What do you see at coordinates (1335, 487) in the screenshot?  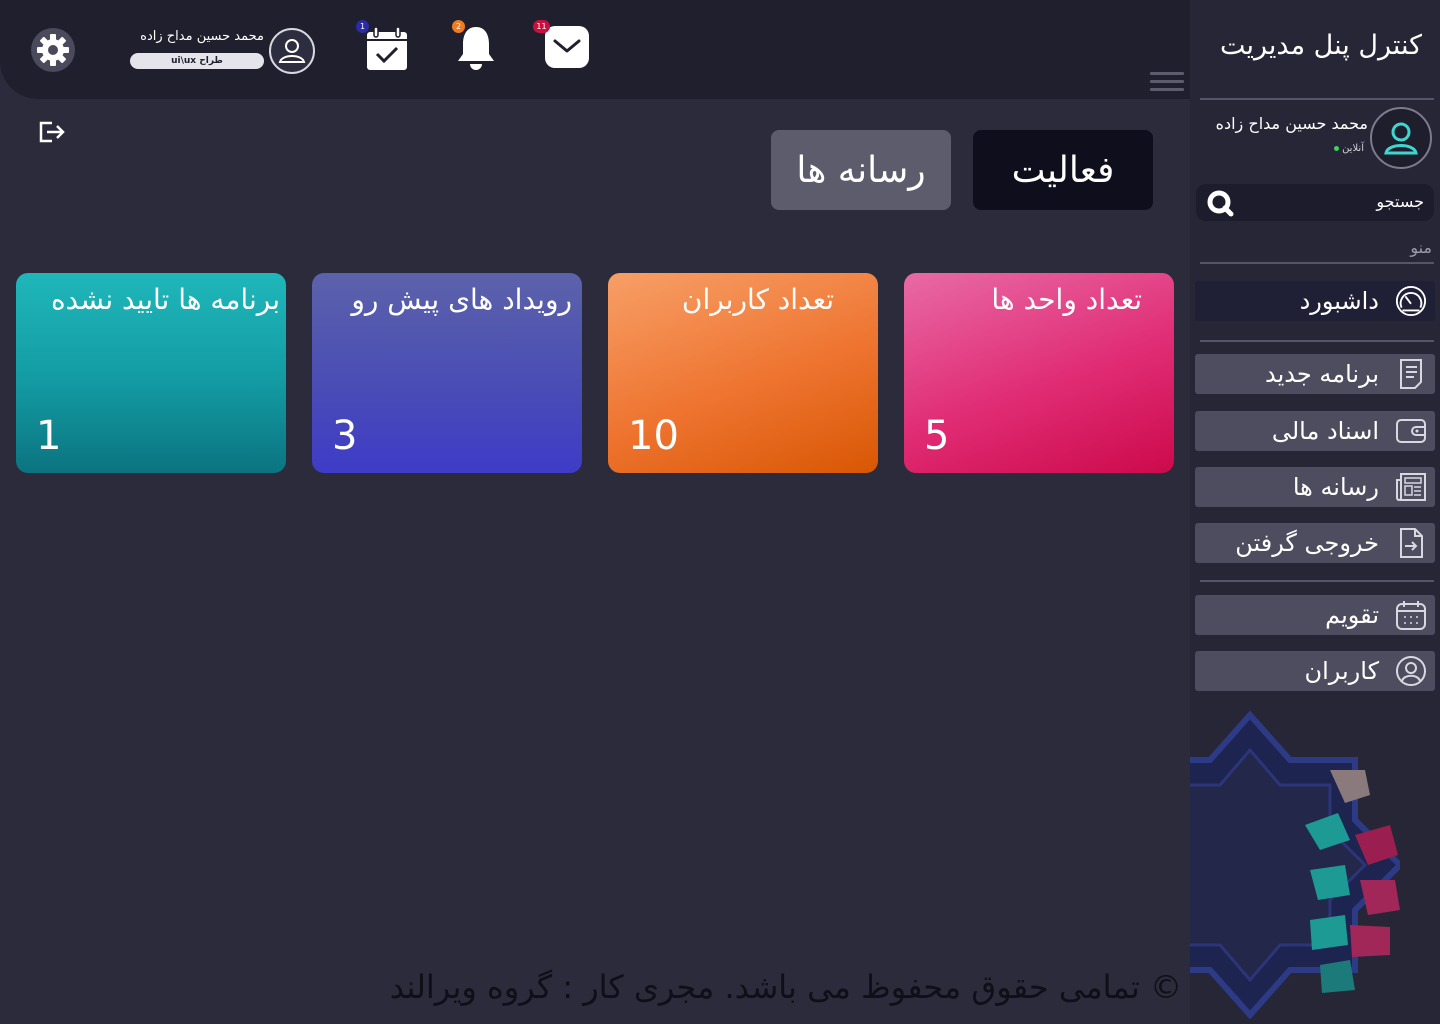 I see `sidebar-item-label: رسانه ها` at bounding box center [1335, 487].